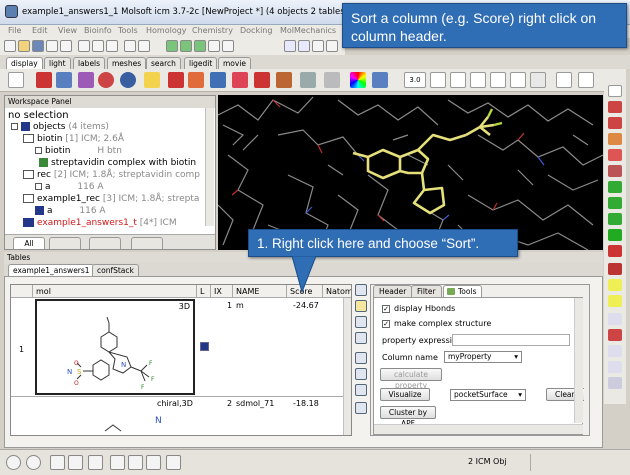 The height and width of the screenshot is (475, 630). I want to click on grid-alt-icon, so click(186, 46).